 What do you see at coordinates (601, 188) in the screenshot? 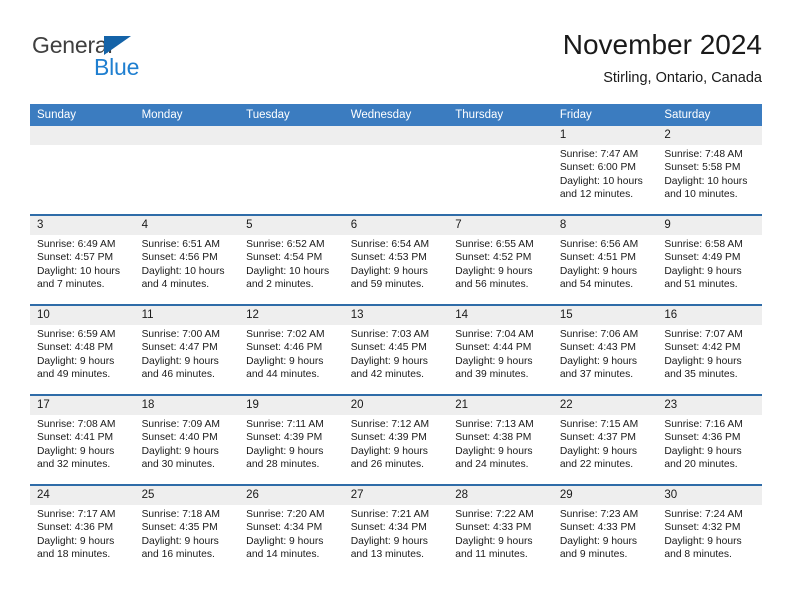
I see `daylight-text: Daylight: 10 hours and 12 minutes.` at bounding box center [601, 188].